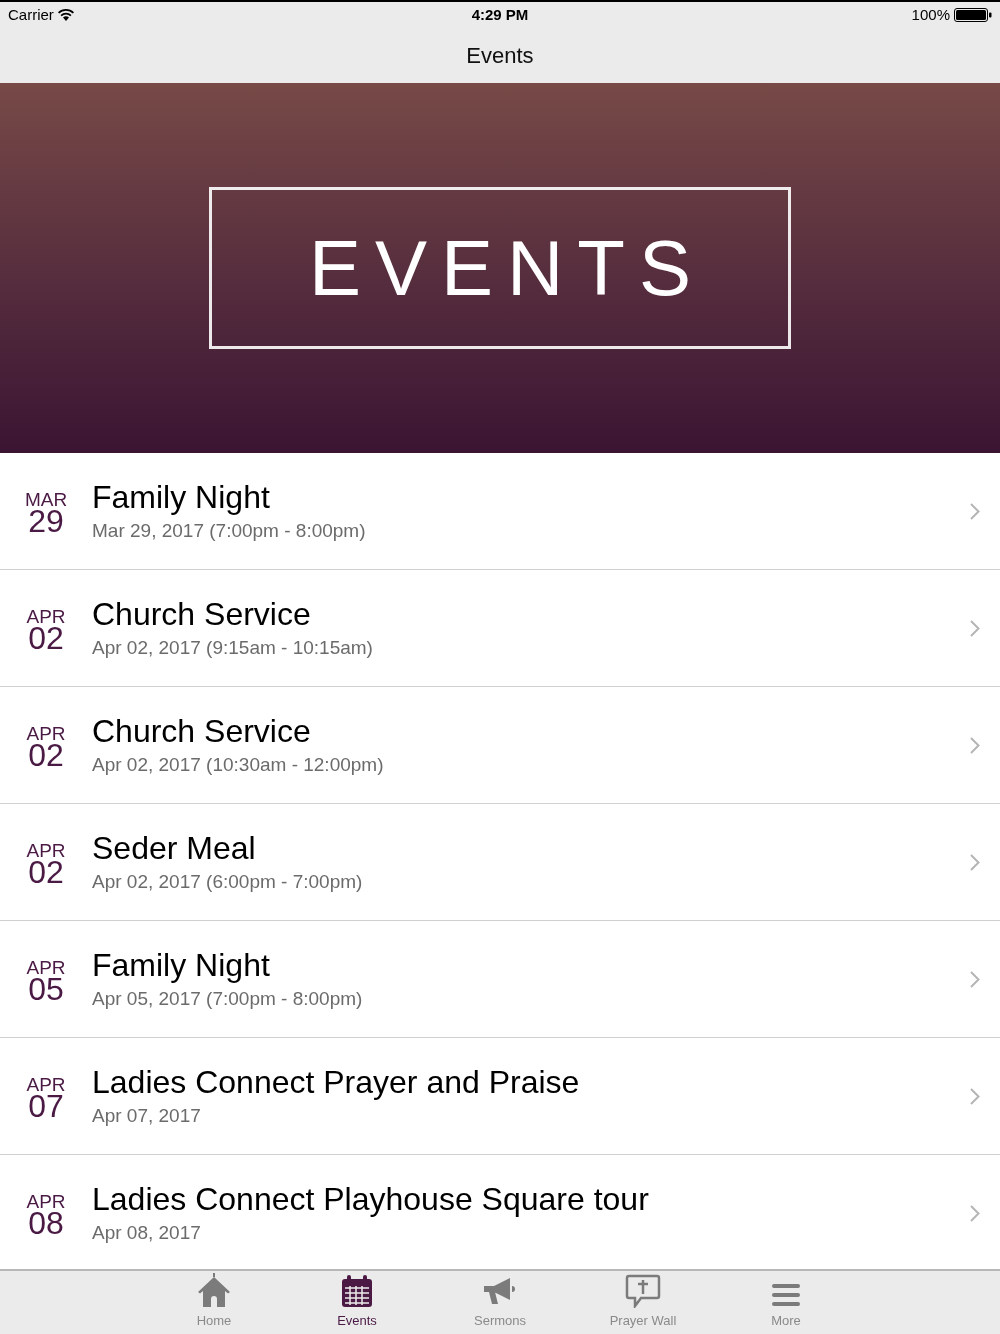 The height and width of the screenshot is (1334, 1000). What do you see at coordinates (233, 647) in the screenshot?
I see `event-datetime: Apr 02, 2017 (9:15am - 10:15am)` at bounding box center [233, 647].